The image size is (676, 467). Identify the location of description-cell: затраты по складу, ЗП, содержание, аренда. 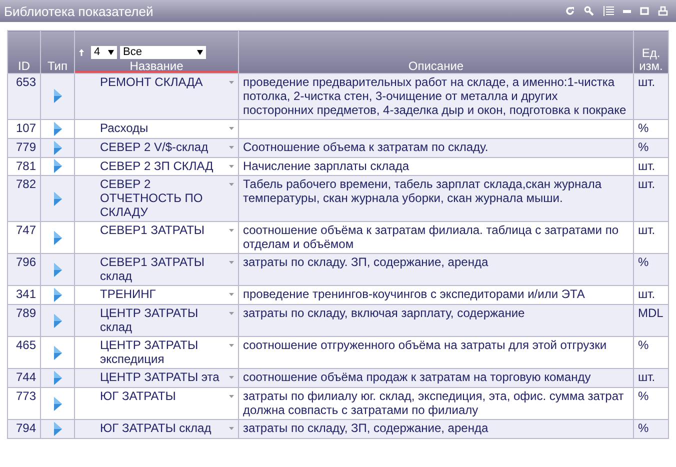
(365, 428).